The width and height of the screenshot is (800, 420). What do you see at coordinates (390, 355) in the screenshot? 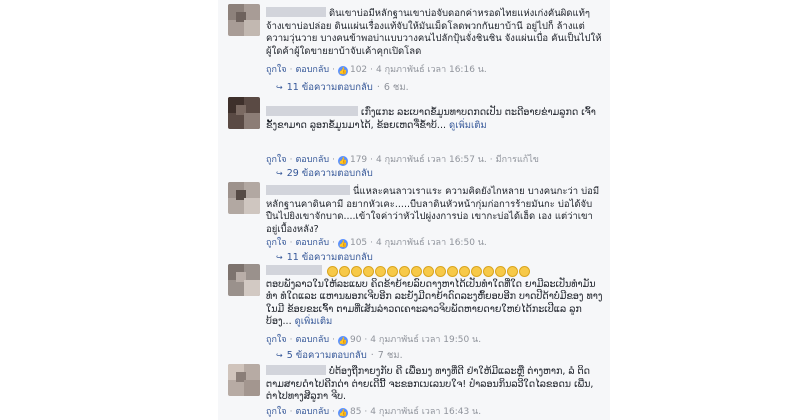
I see `replies-time: 7 ชม.` at bounding box center [390, 355].